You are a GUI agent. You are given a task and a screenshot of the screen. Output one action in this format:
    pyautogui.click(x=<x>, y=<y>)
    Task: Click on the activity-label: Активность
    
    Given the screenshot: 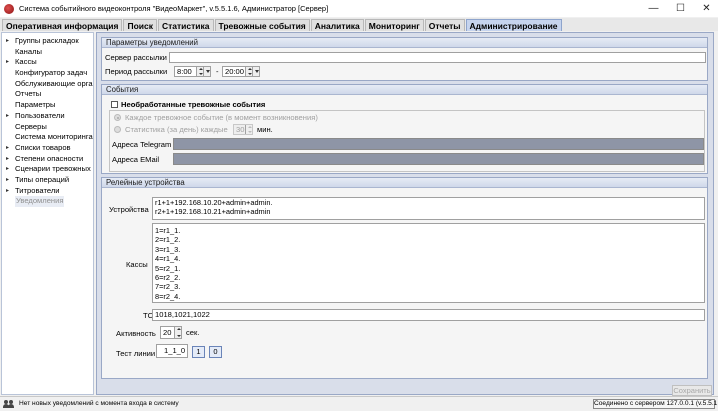 What is the action you would take?
    pyautogui.click(x=136, y=333)
    